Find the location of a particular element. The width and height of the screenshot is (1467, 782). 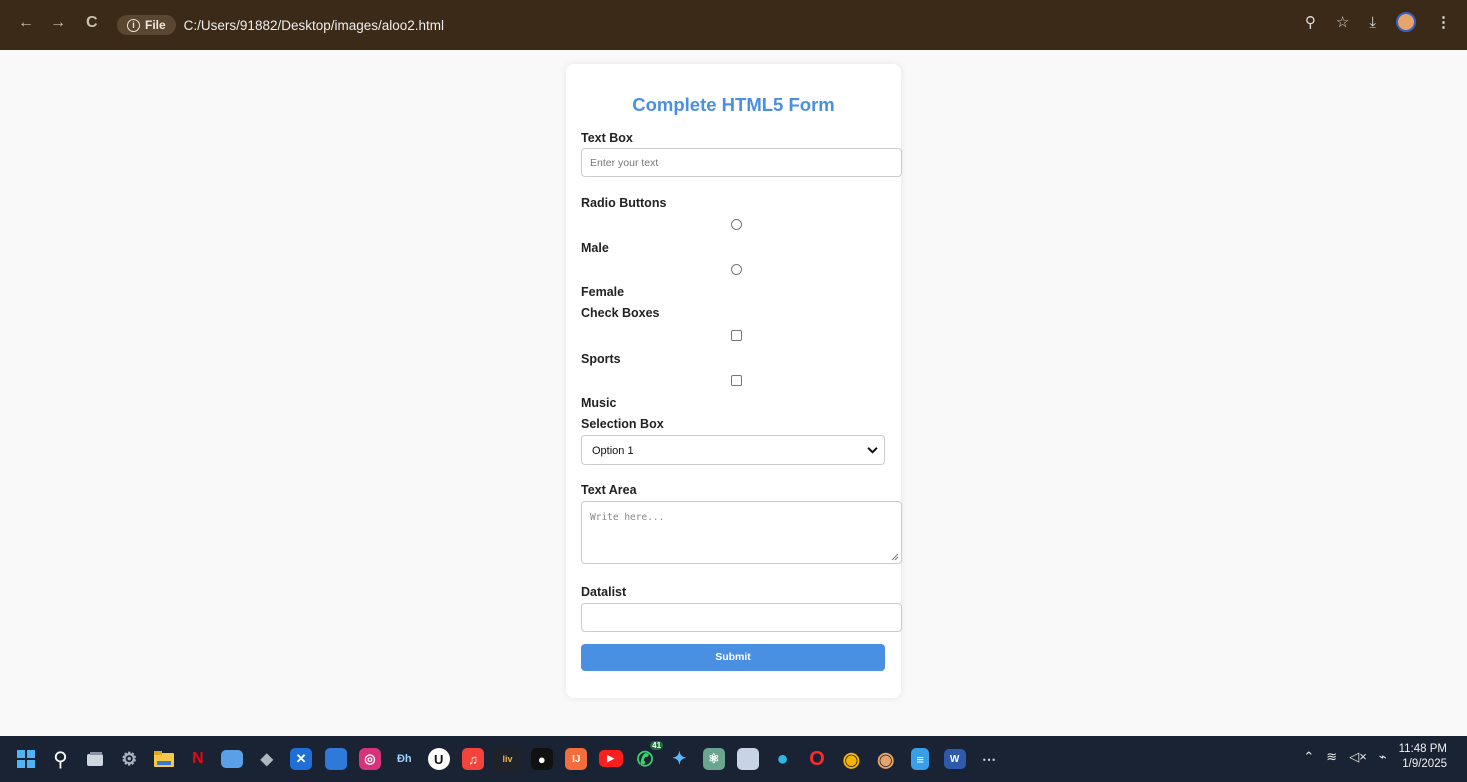

intellij-icon: IJ is located at coordinates (576, 759).